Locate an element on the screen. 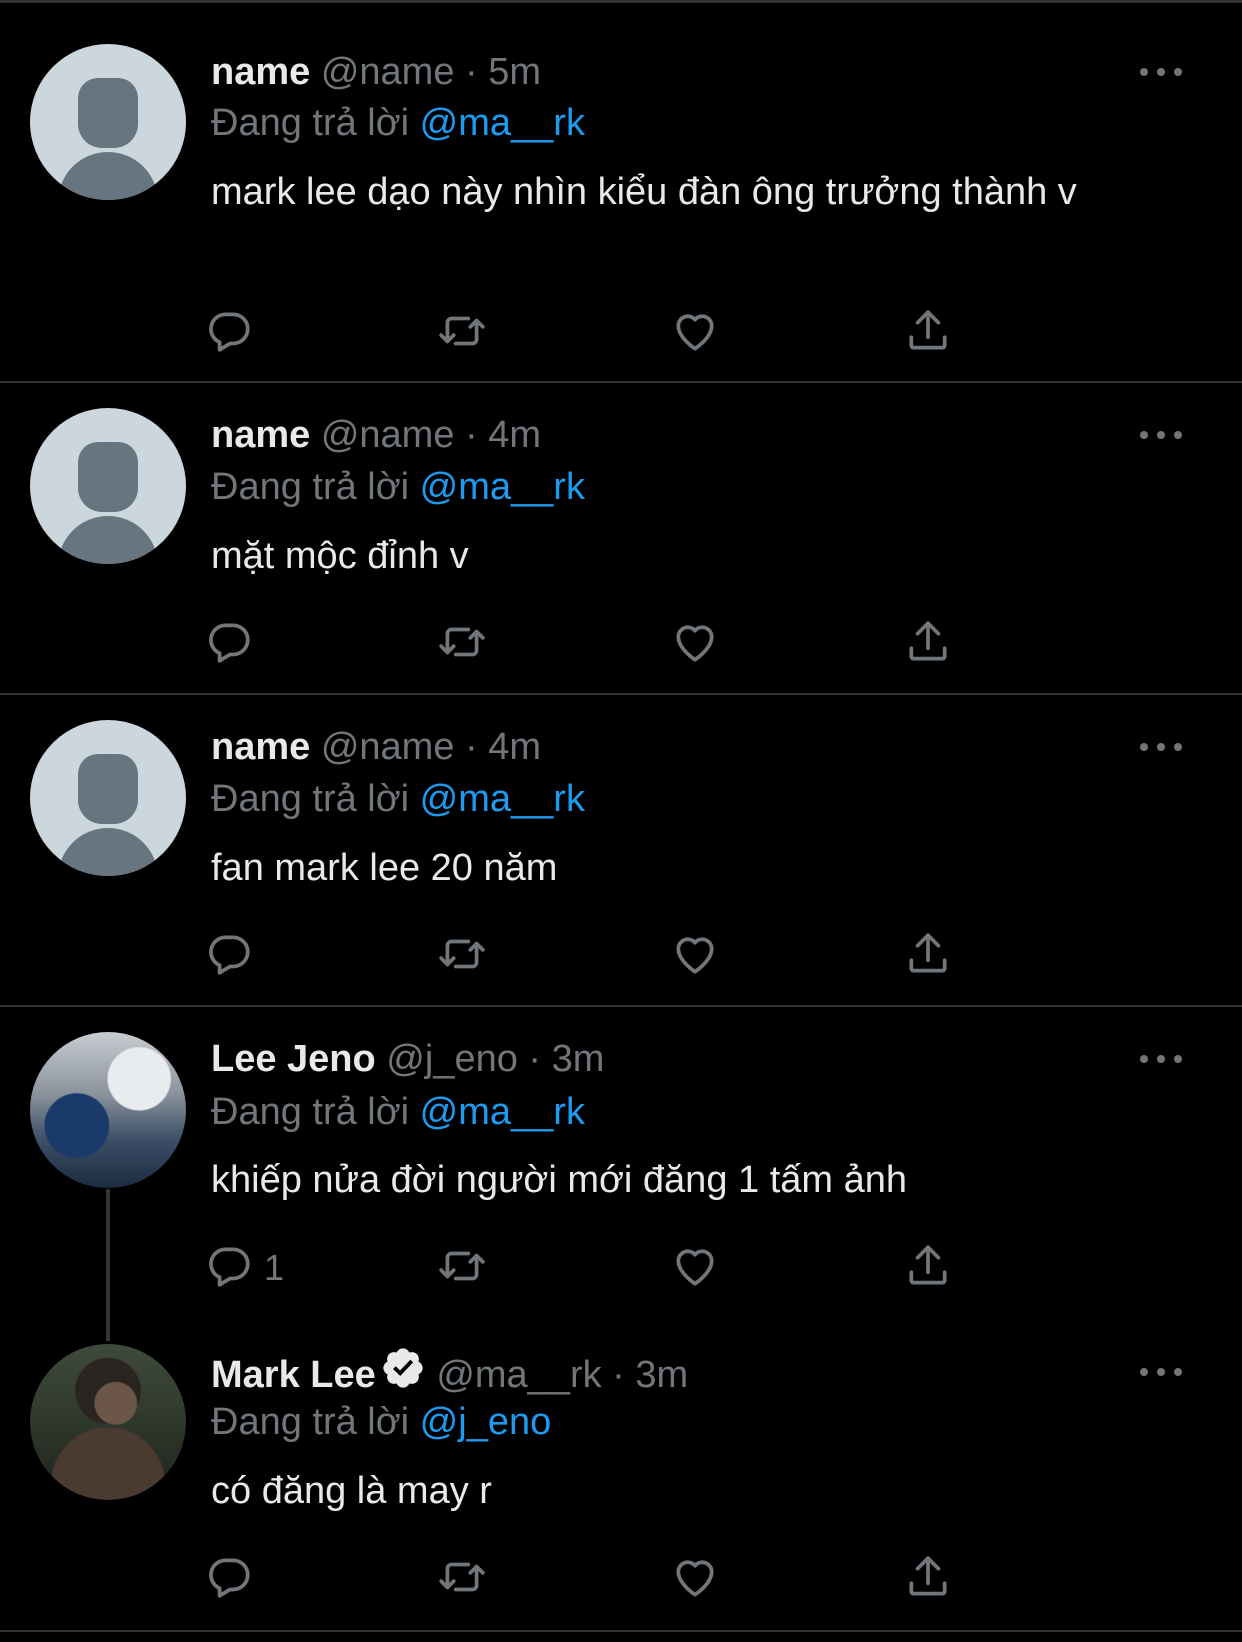  avatar-mark-lee is located at coordinates (108, 1422).